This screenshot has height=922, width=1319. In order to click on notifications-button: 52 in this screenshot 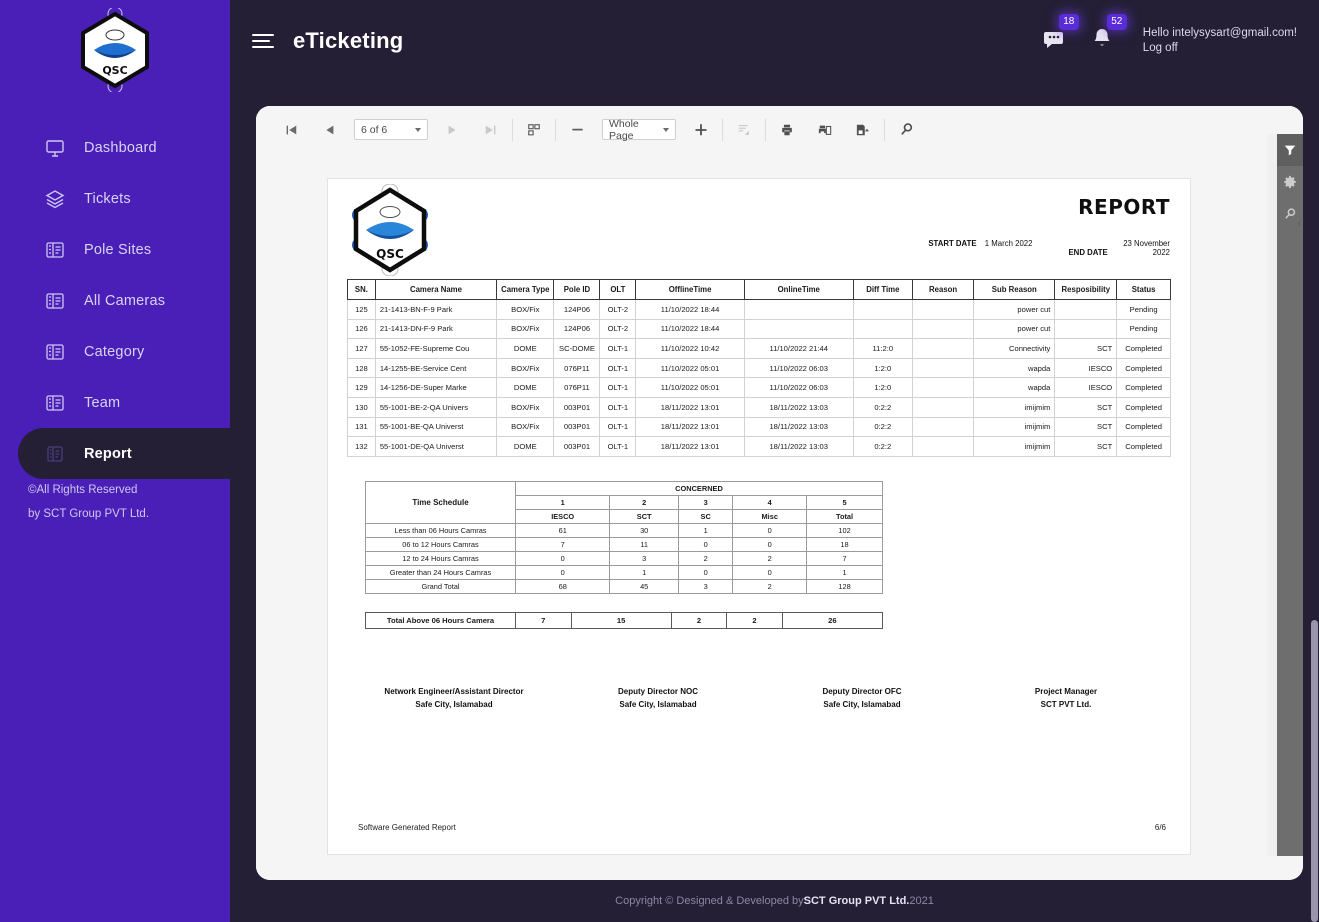, I will do `click(1108, 35)`.